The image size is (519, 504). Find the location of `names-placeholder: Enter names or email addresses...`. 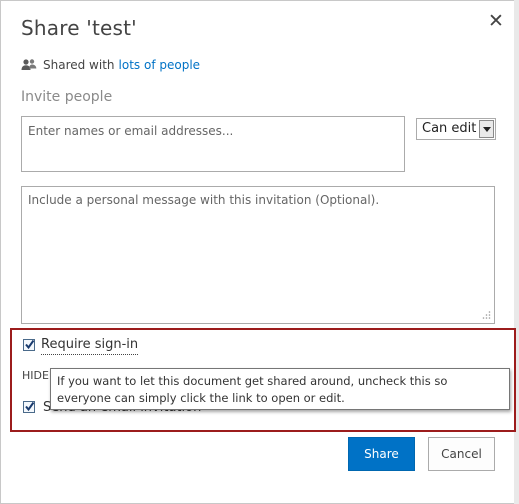

names-placeholder: Enter names or email addresses... is located at coordinates (131, 131).